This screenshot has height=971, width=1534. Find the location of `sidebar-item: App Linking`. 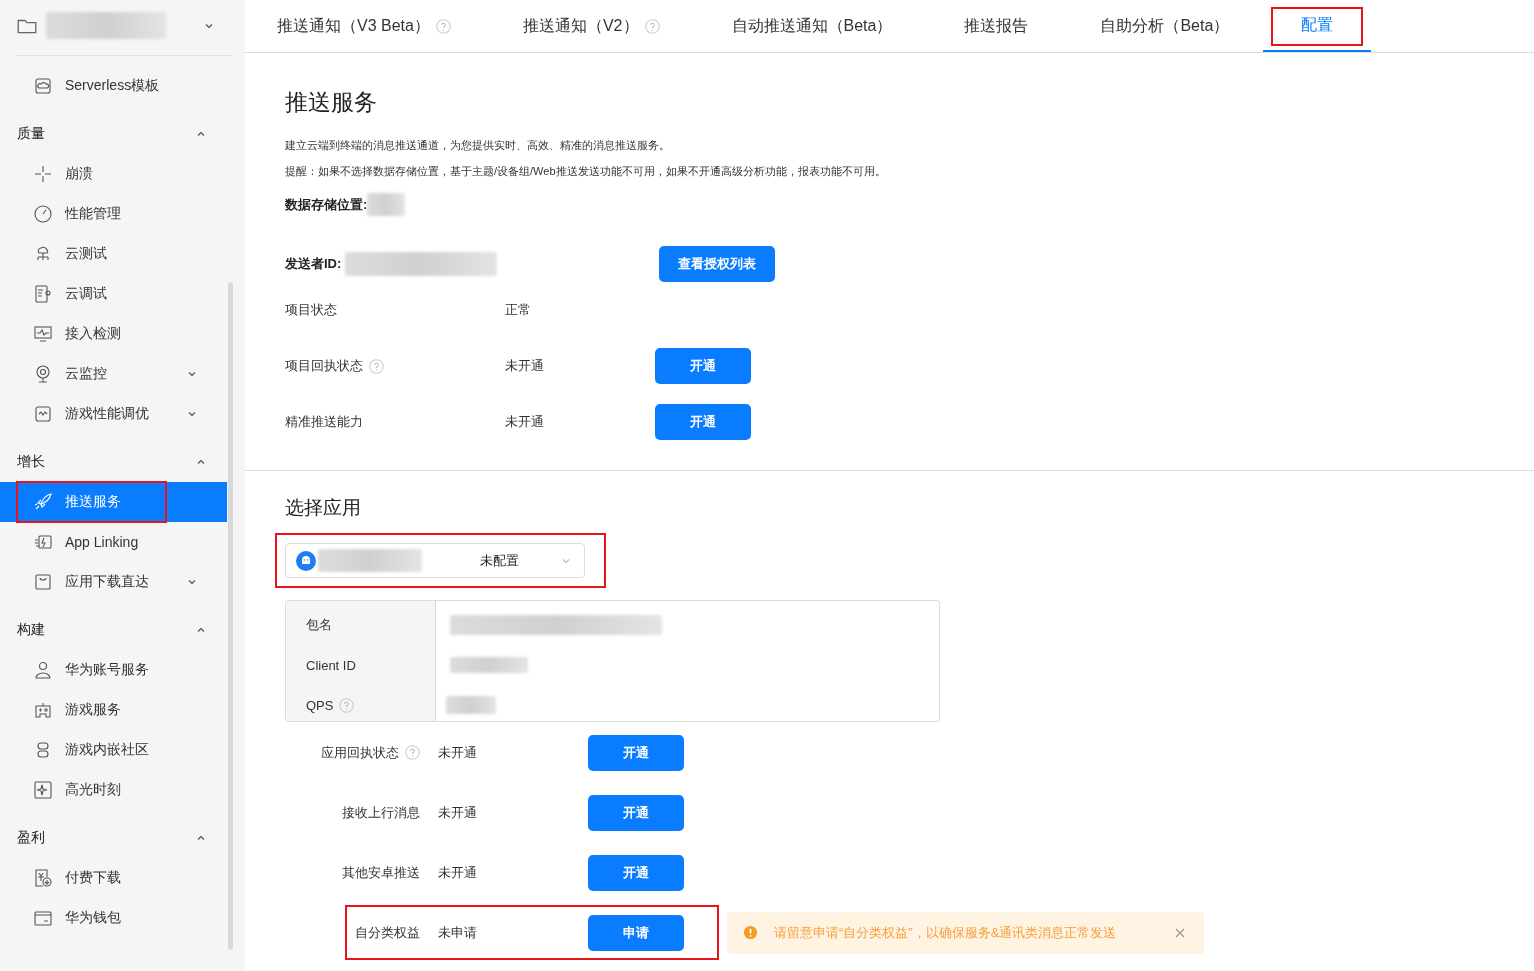

sidebar-item: App Linking is located at coordinates (113, 542).